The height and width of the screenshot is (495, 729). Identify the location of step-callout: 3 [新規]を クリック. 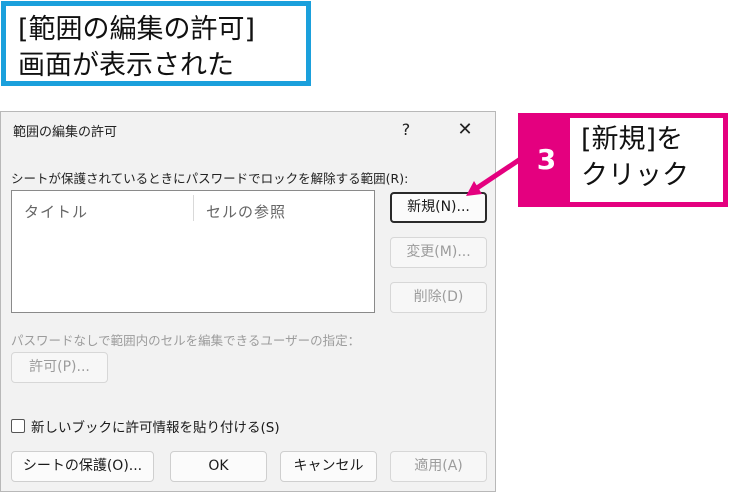
(623, 160).